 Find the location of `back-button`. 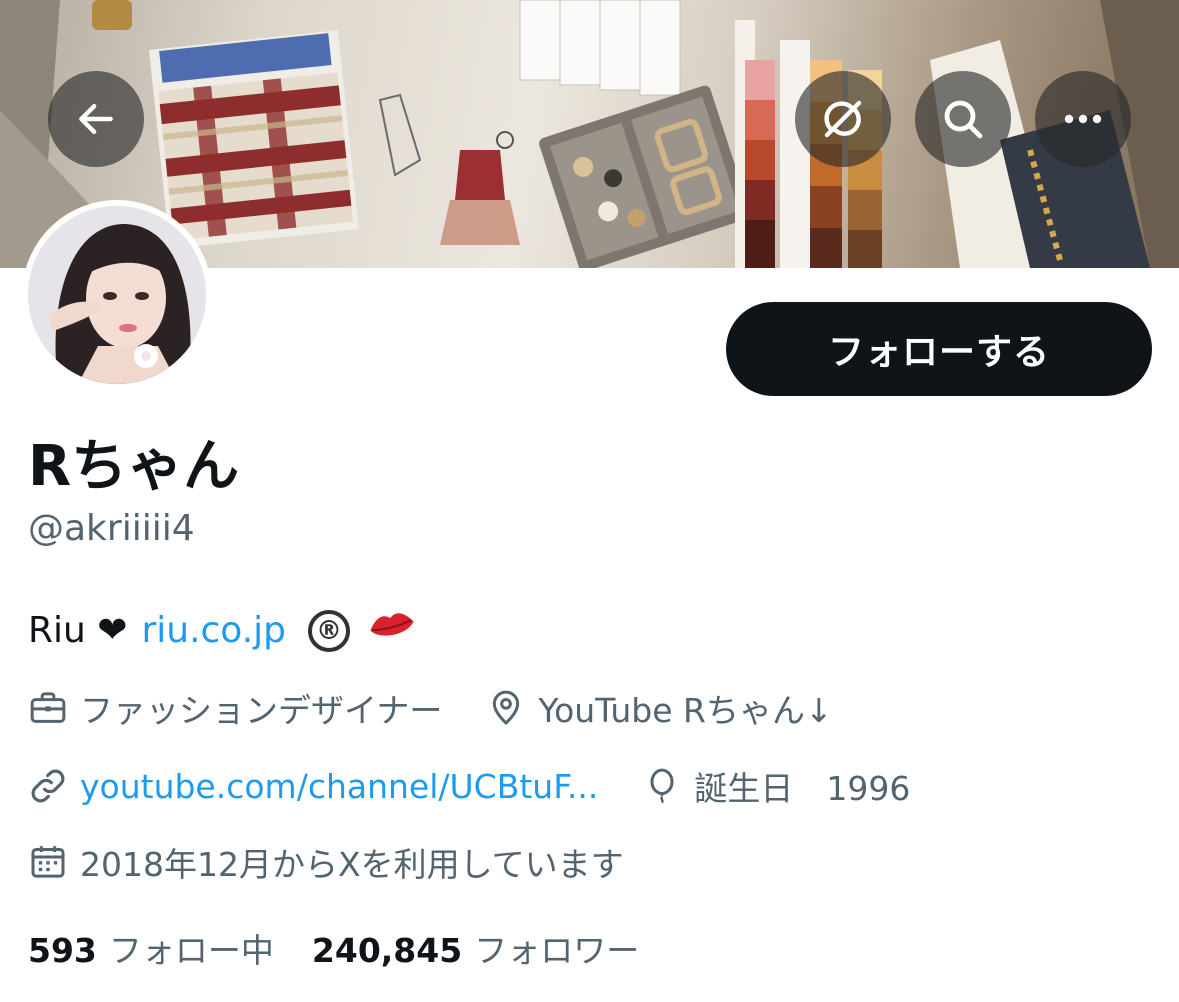

back-button is located at coordinates (96, 119).